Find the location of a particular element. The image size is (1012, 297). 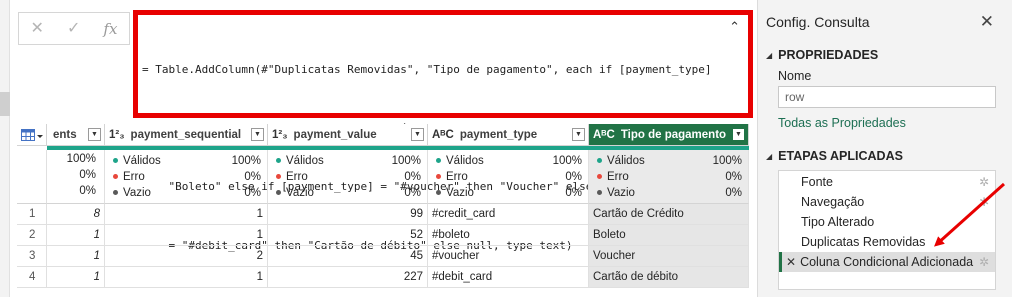

table-cell: 8 is located at coordinates (76, 214).